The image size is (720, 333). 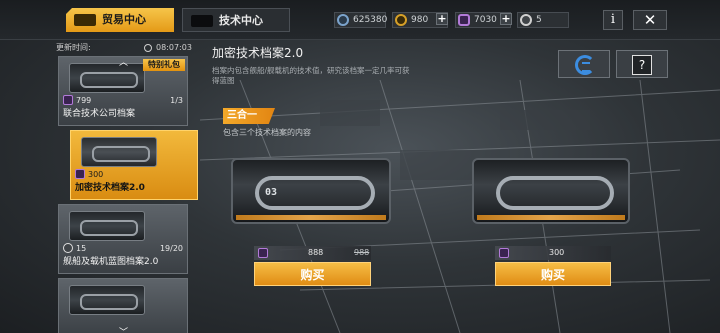 I want to click on item-name: 加密技术档案2.0, so click(x=110, y=188).